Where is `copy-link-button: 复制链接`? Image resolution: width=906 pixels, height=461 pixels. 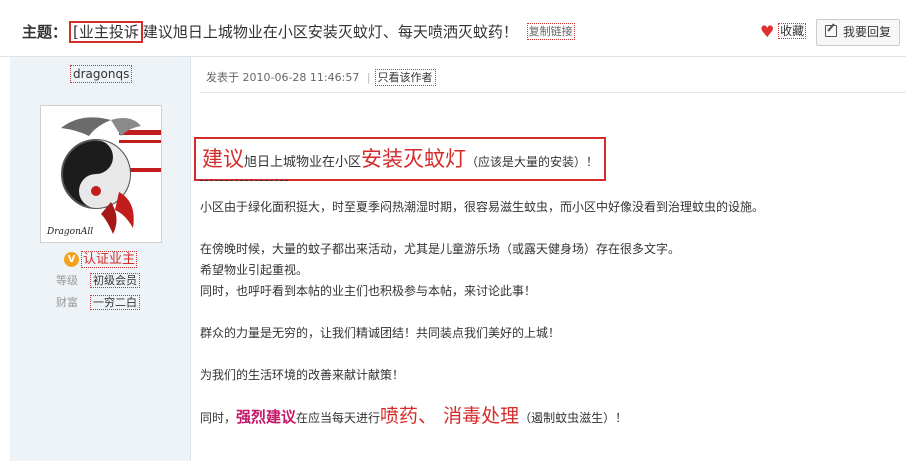
copy-link-button: 复制链接 is located at coordinates (550, 31).